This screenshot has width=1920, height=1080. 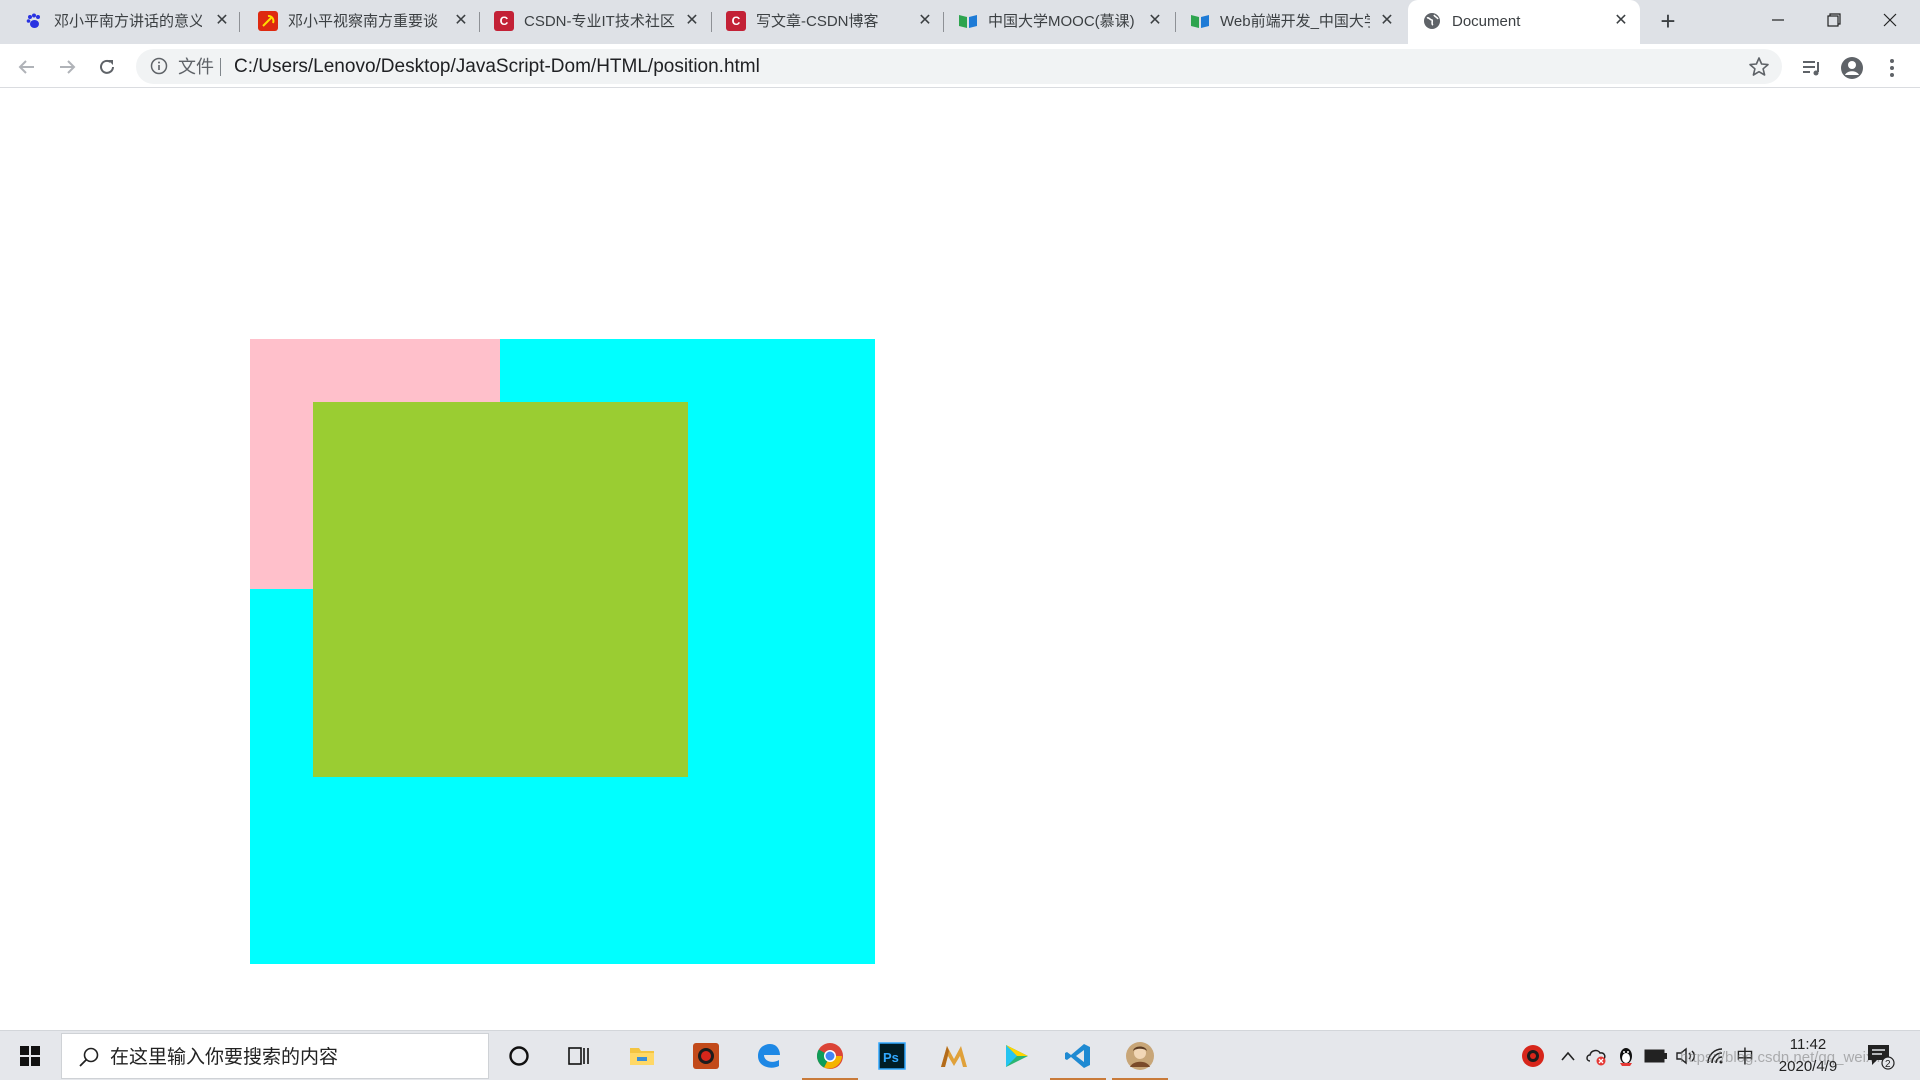 I want to click on chevron-up-icon, so click(x=1568, y=1056).